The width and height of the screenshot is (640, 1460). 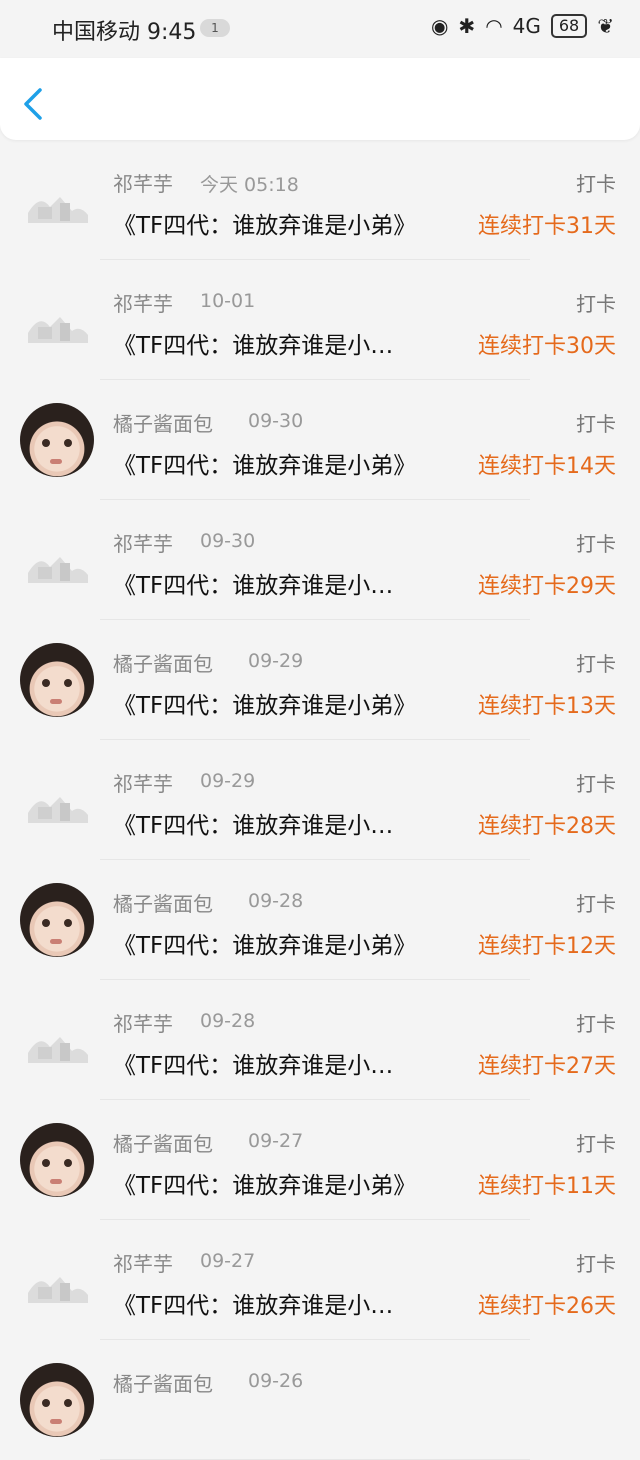 What do you see at coordinates (547, 706) in the screenshot?
I see `streak-label: 连续打卡13天` at bounding box center [547, 706].